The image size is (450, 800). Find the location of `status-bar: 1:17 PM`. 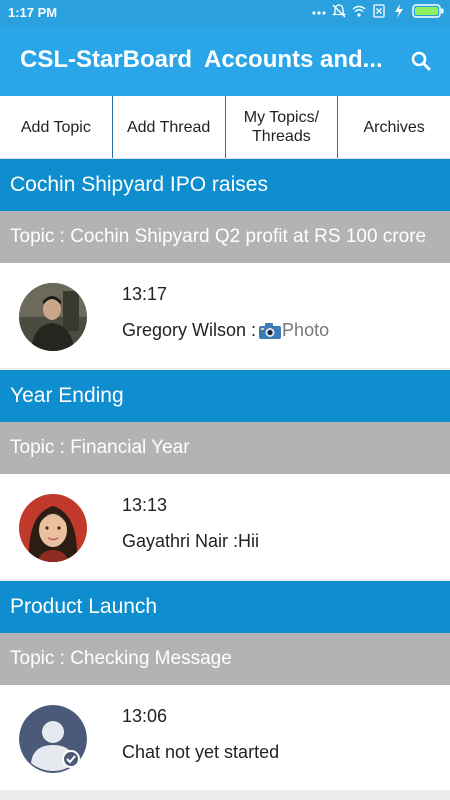

status-bar: 1:17 PM is located at coordinates (225, 13).